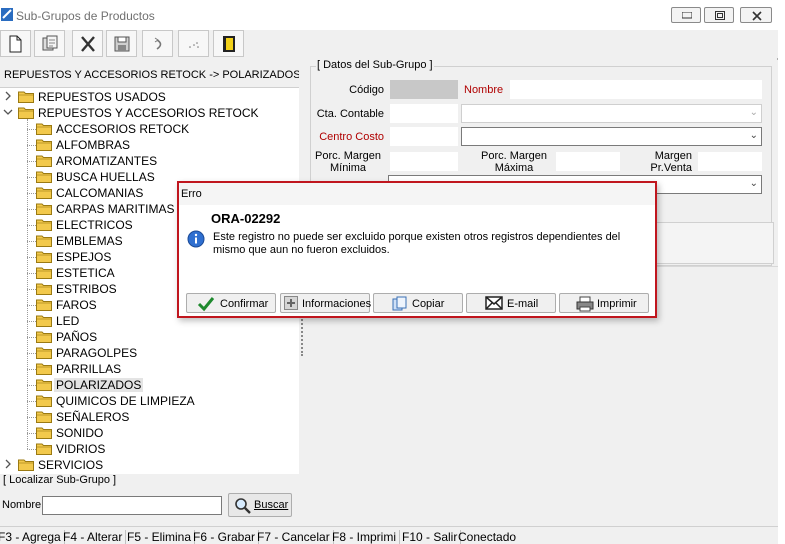  What do you see at coordinates (85, 16) in the screenshot?
I see `window-title: Sub-Grupos de Productos` at bounding box center [85, 16].